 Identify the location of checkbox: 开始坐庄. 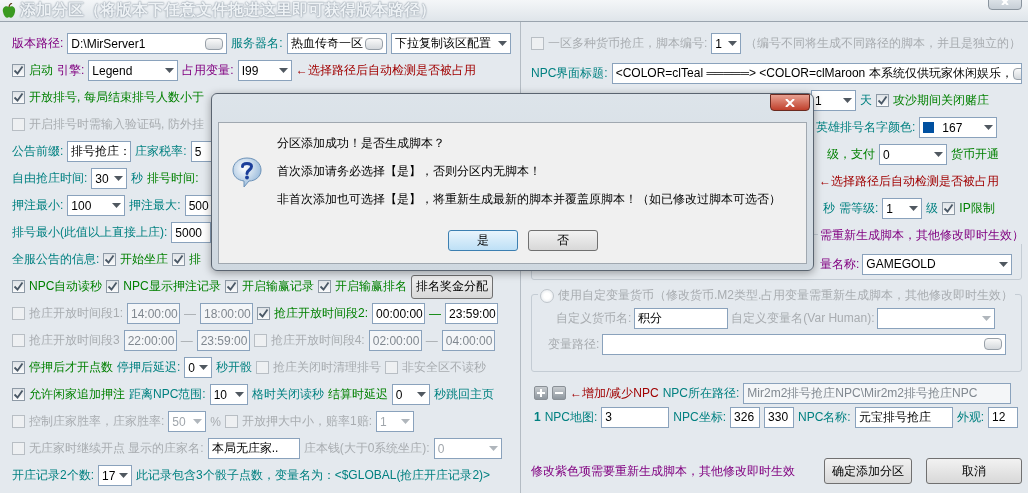
(136, 259).